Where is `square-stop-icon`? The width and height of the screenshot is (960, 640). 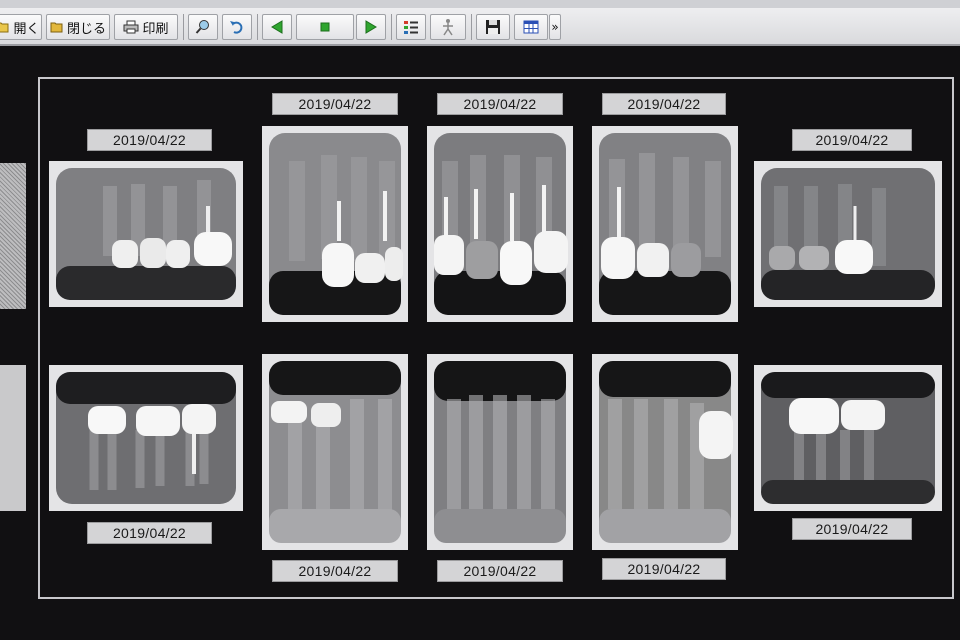
square-stop-icon is located at coordinates (325, 27).